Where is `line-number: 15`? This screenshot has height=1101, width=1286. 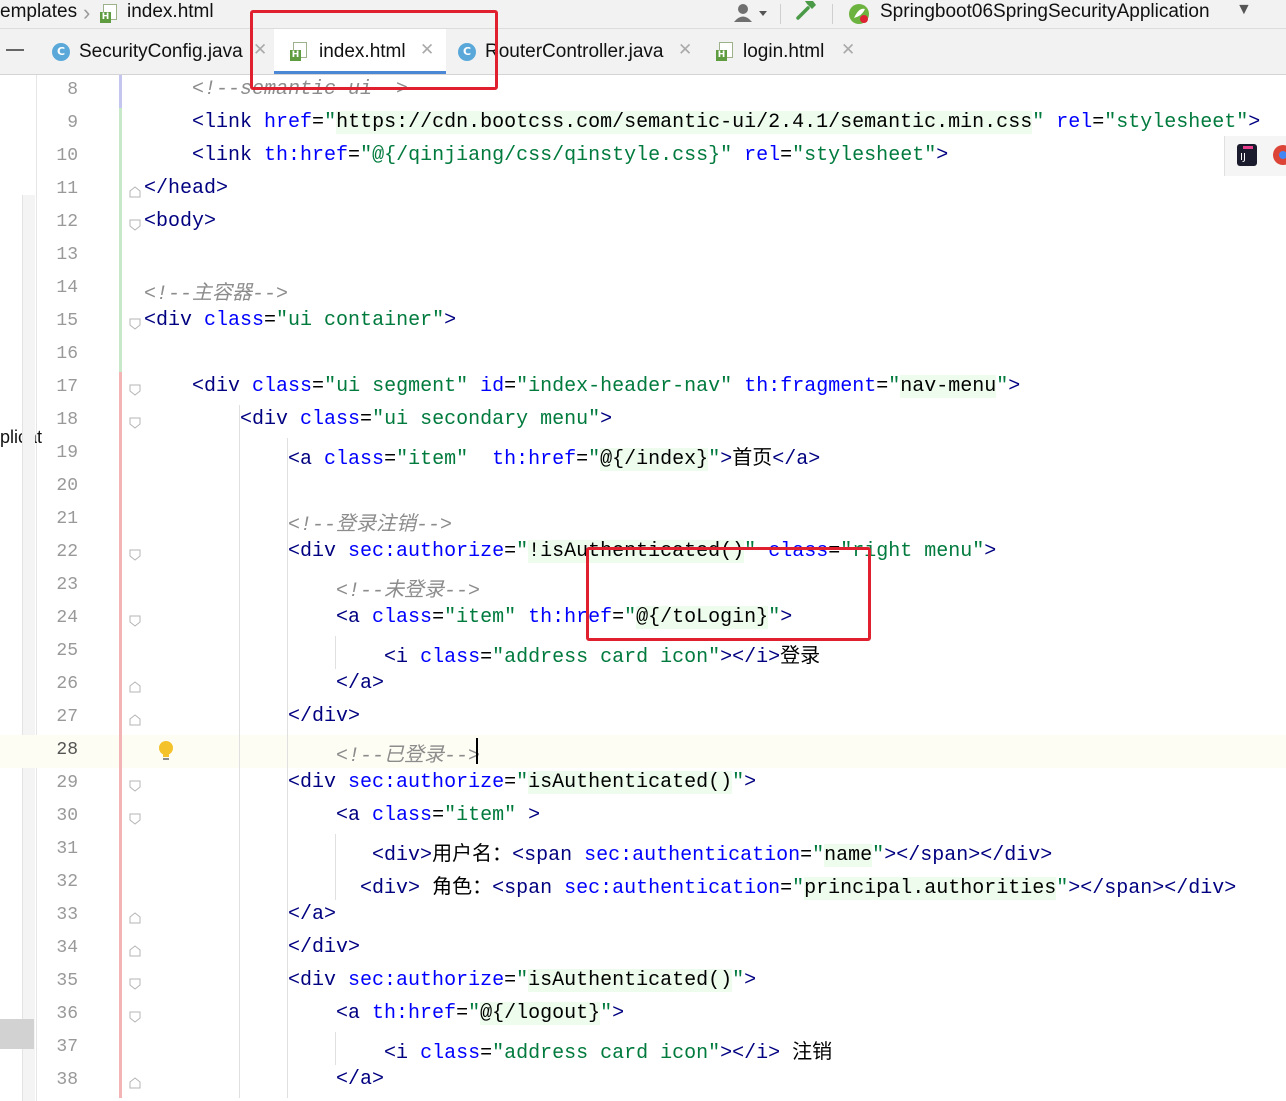
line-number: 15 is located at coordinates (57, 321).